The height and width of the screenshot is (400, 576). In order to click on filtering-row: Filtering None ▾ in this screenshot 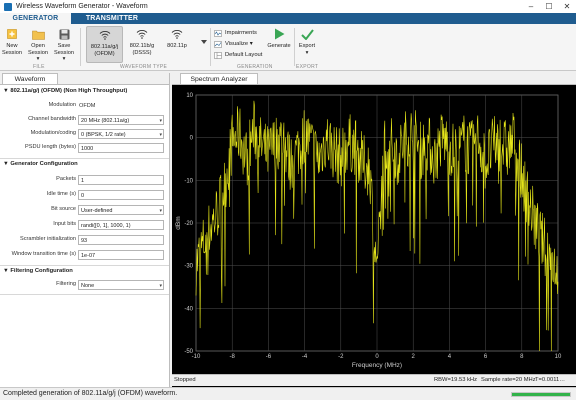, I will do `click(84, 285)`.